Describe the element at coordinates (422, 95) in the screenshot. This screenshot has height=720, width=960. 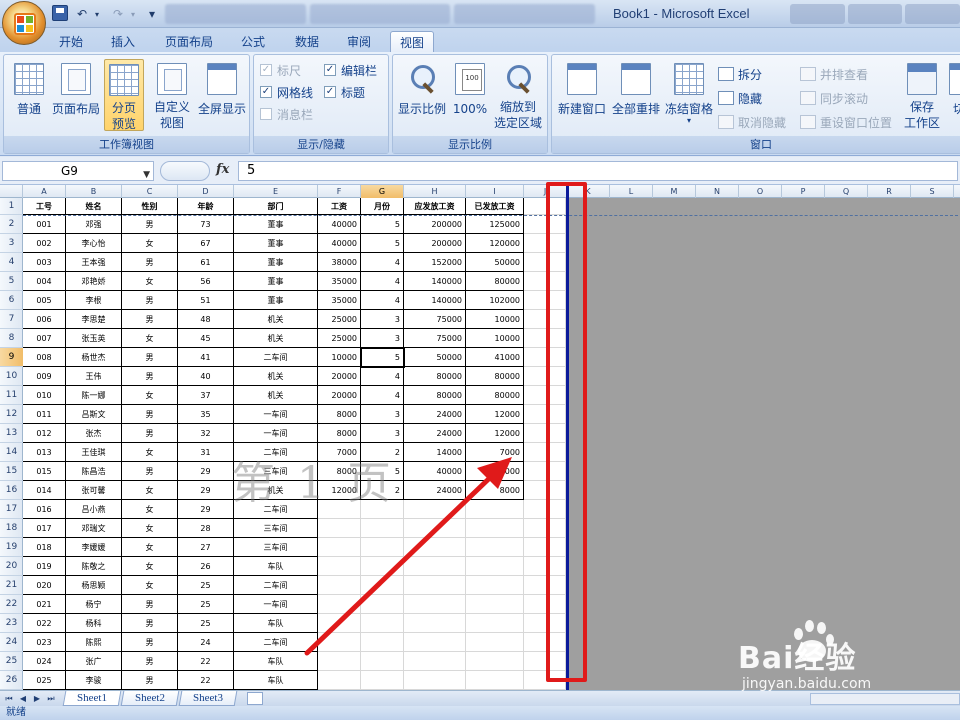
I see `zoom-button: 显示比例` at that location.